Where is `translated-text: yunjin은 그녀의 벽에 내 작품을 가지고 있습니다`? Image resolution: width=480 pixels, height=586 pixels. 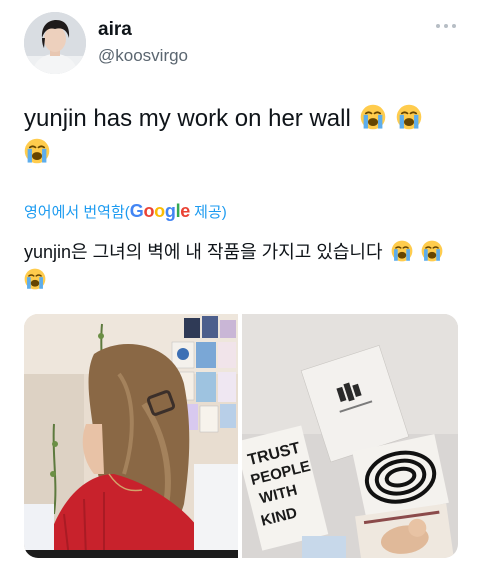 translated-text: yunjin은 그녀의 벽에 내 작품을 가지고 있습니다 is located at coordinates (242, 266).